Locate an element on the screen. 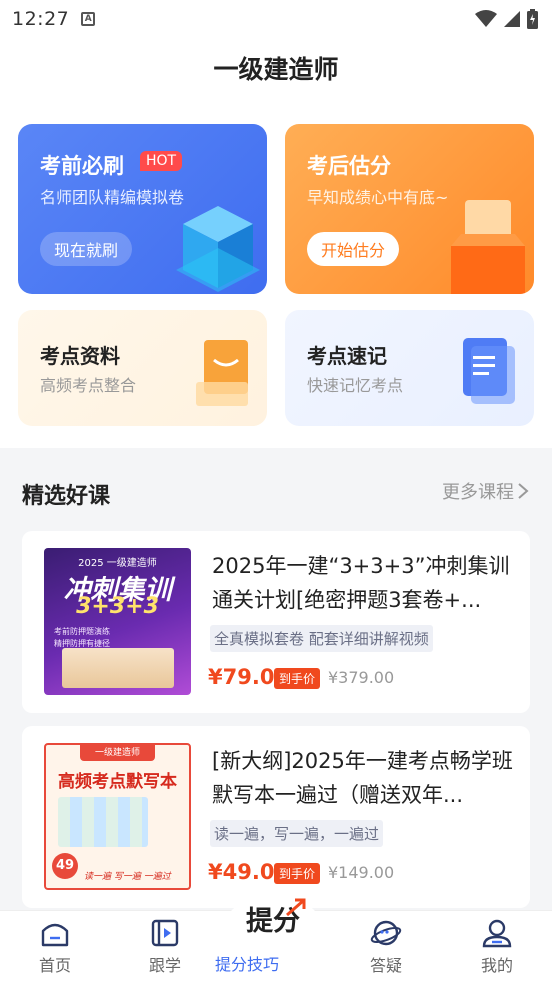 This screenshot has height=983, width=552. quick-memory-subtitle: 快速记忆考点 is located at coordinates (355, 385).